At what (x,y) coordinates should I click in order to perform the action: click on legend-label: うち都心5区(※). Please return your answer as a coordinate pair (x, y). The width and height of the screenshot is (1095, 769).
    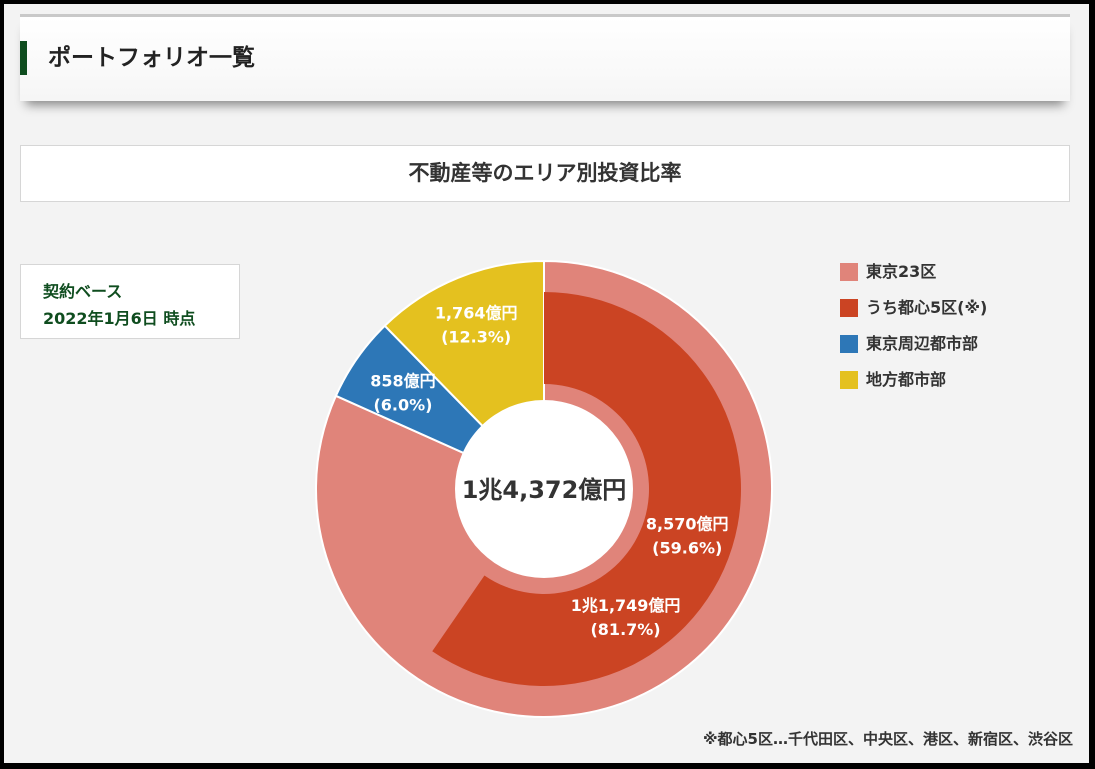
    Looking at the image, I should click on (927, 307).